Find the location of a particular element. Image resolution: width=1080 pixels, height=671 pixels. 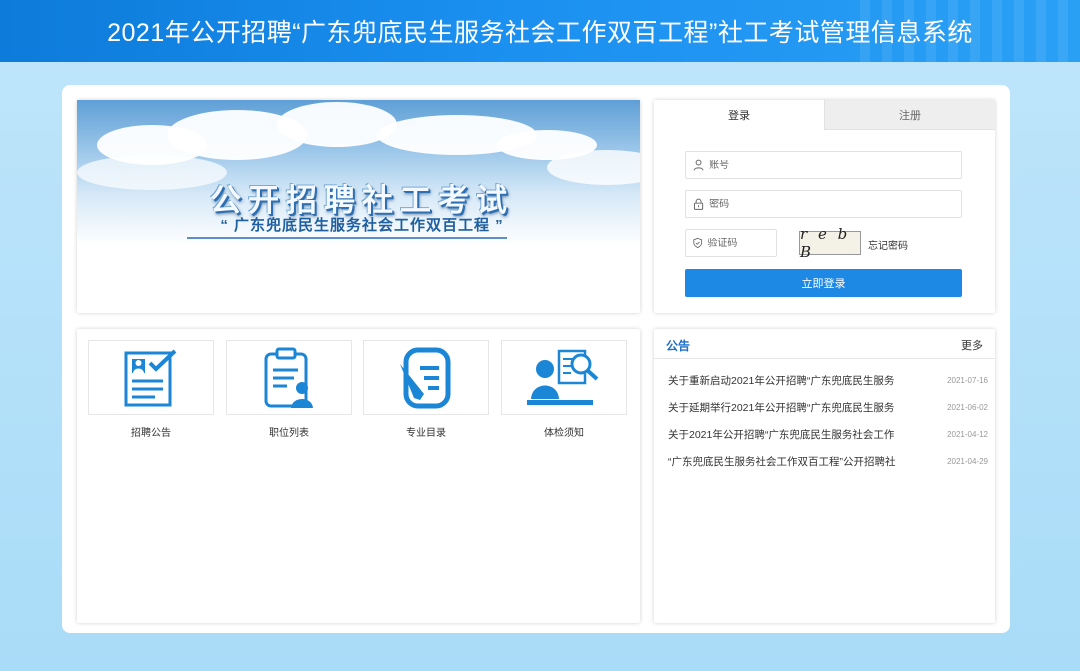

notice-item: “广东兜底民生服务社会工作双百工程”公开招聘社 2021-04-29 is located at coordinates (828, 461).